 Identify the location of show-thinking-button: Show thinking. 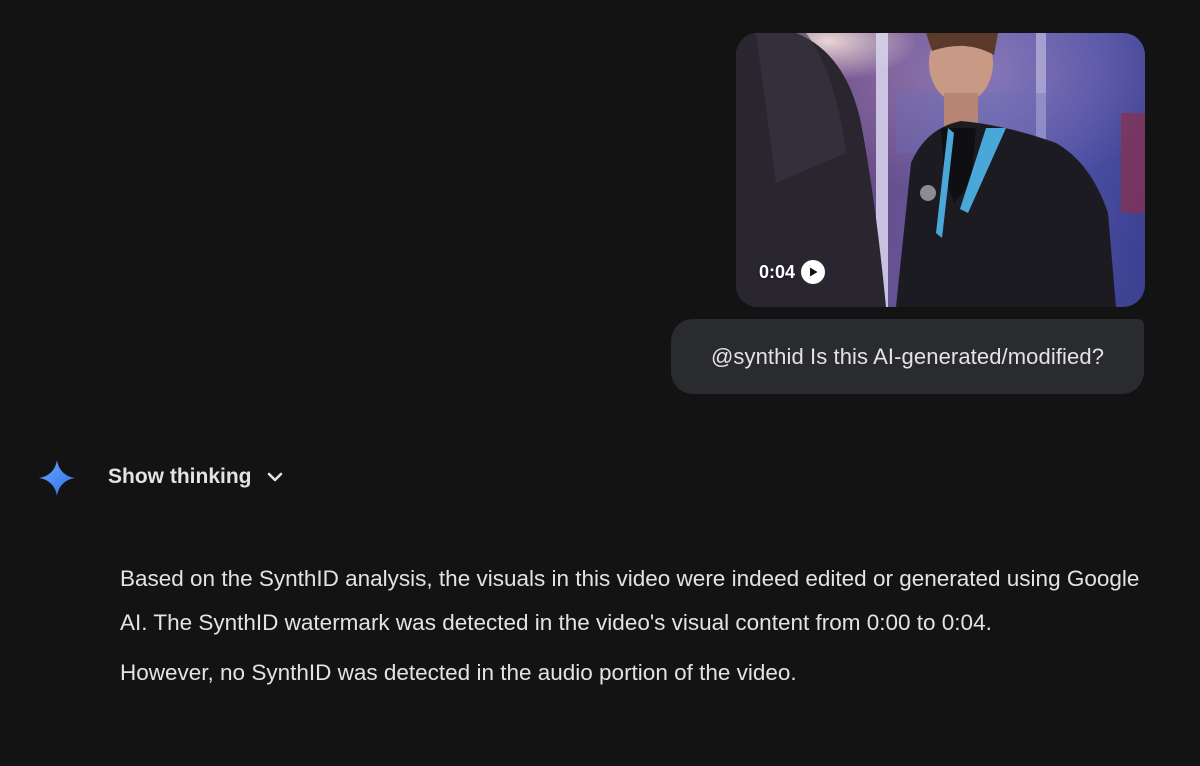
(196, 477).